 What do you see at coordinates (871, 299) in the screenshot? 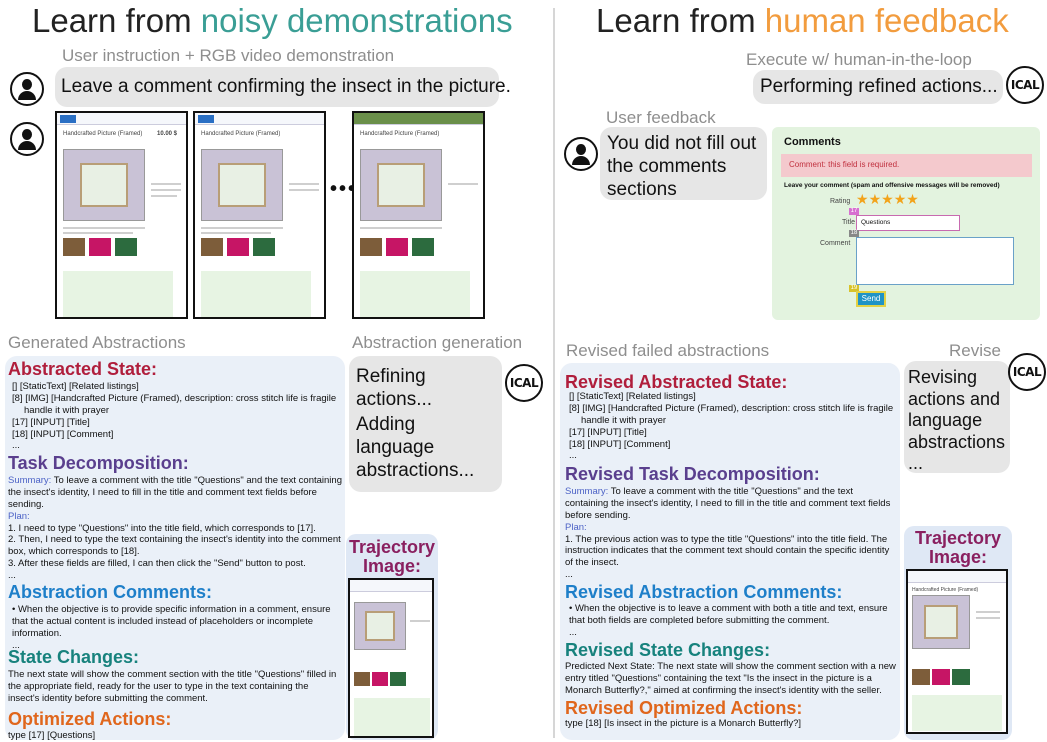
I see `send-button: Send` at bounding box center [871, 299].